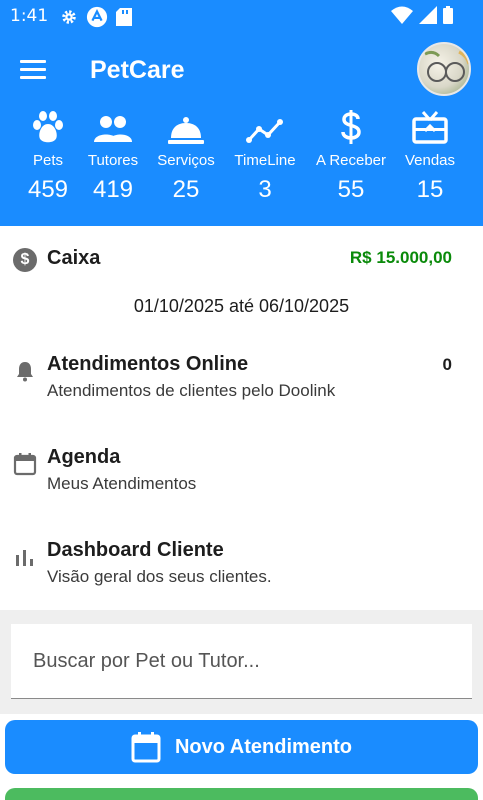 This screenshot has width=483, height=800. I want to click on stat-tutores: Tutores 419, so click(113, 156).